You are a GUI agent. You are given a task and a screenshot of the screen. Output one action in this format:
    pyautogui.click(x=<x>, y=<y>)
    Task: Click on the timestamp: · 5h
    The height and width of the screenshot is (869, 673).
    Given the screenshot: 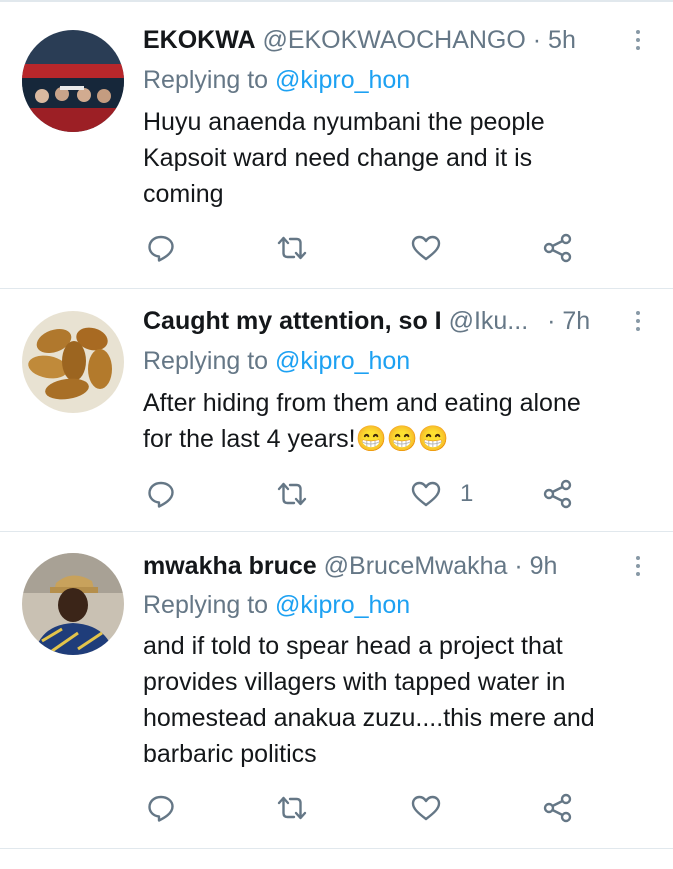 What is the action you would take?
    pyautogui.click(x=554, y=40)
    